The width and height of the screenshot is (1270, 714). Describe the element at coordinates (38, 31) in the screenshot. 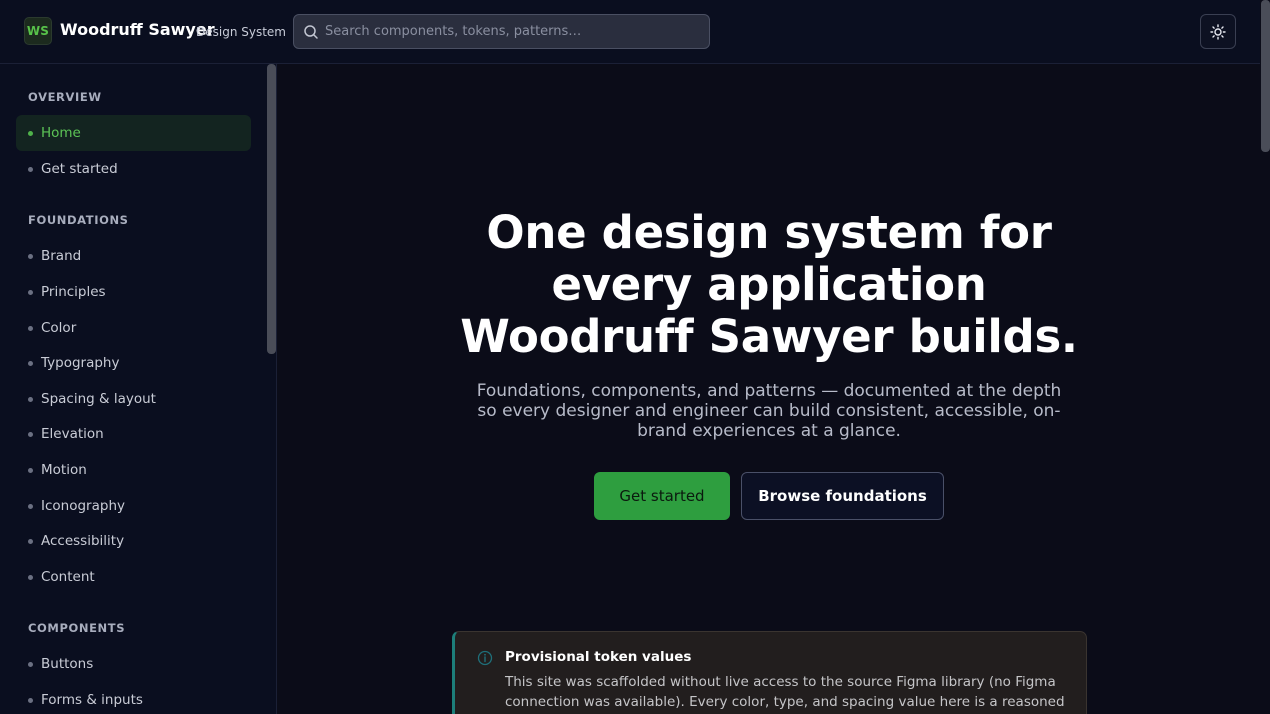

I see `logo-badge: WS` at that location.